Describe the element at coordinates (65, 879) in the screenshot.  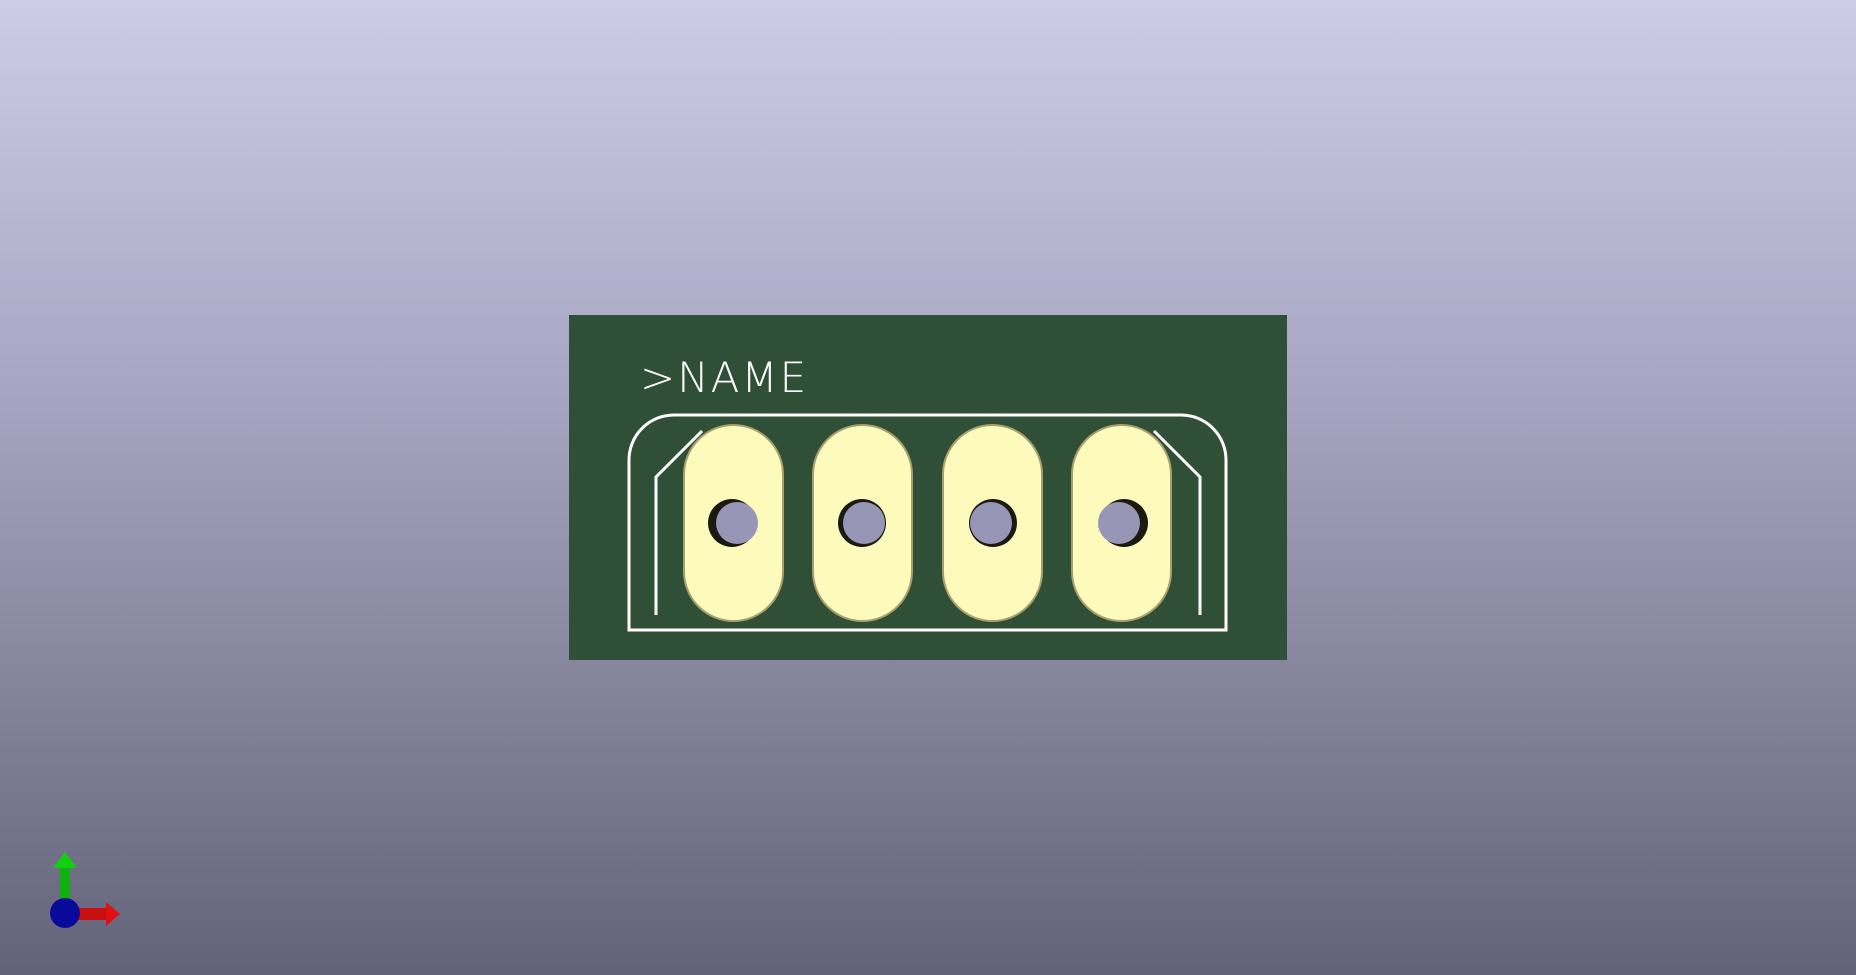
I see `y-axis-arrow-icon` at that location.